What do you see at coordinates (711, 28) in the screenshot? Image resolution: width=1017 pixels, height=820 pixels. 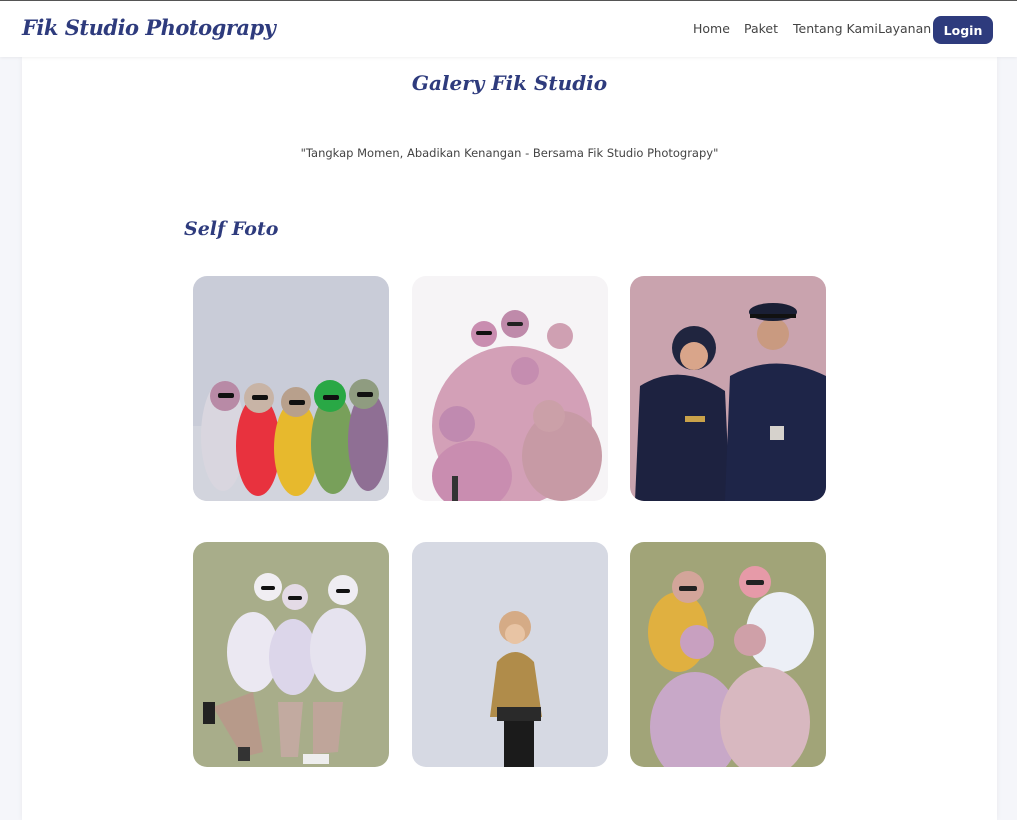 I see `nav-home: Home` at bounding box center [711, 28].